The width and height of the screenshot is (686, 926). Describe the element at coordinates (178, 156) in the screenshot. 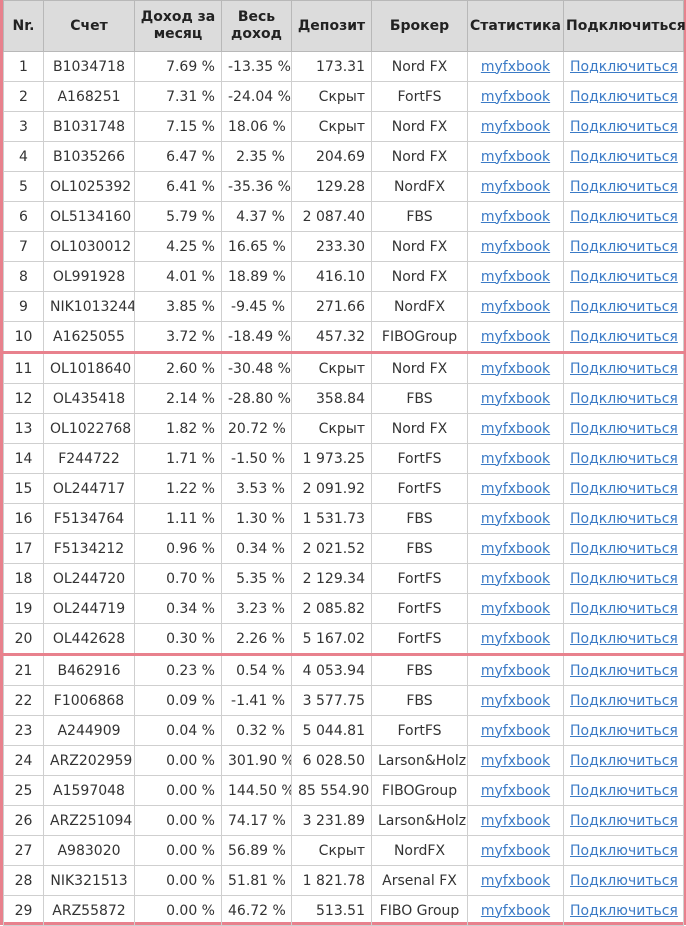

I see `cell-monthly-income: 6.47 %` at that location.